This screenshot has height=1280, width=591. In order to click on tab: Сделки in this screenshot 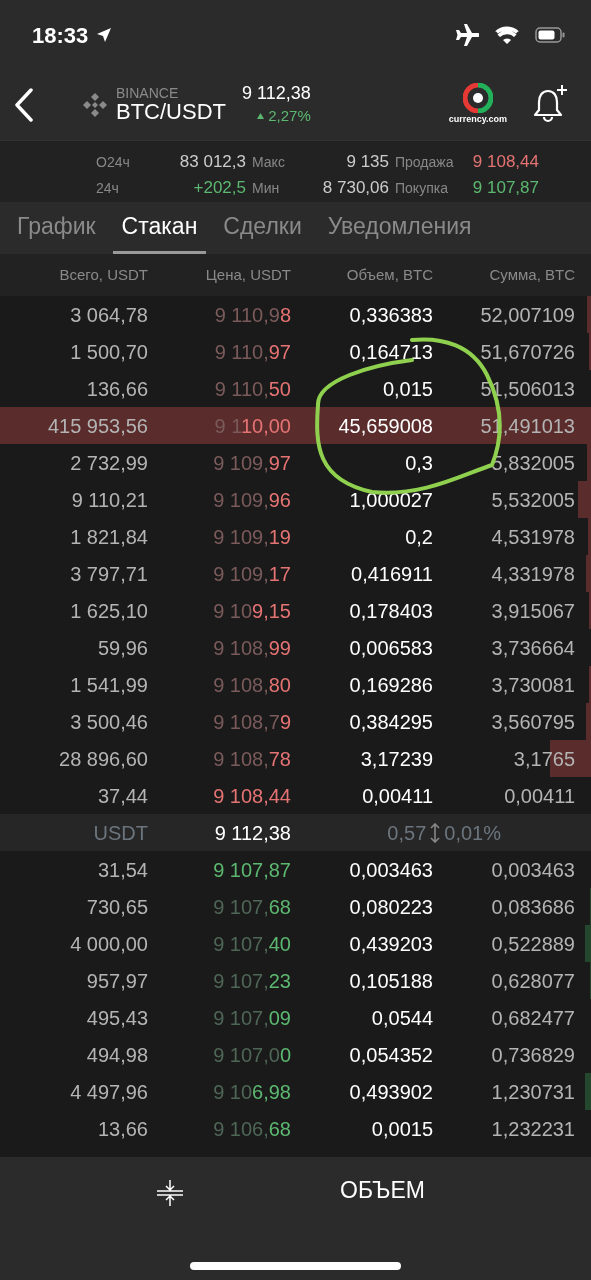, I will do `click(262, 228)`.